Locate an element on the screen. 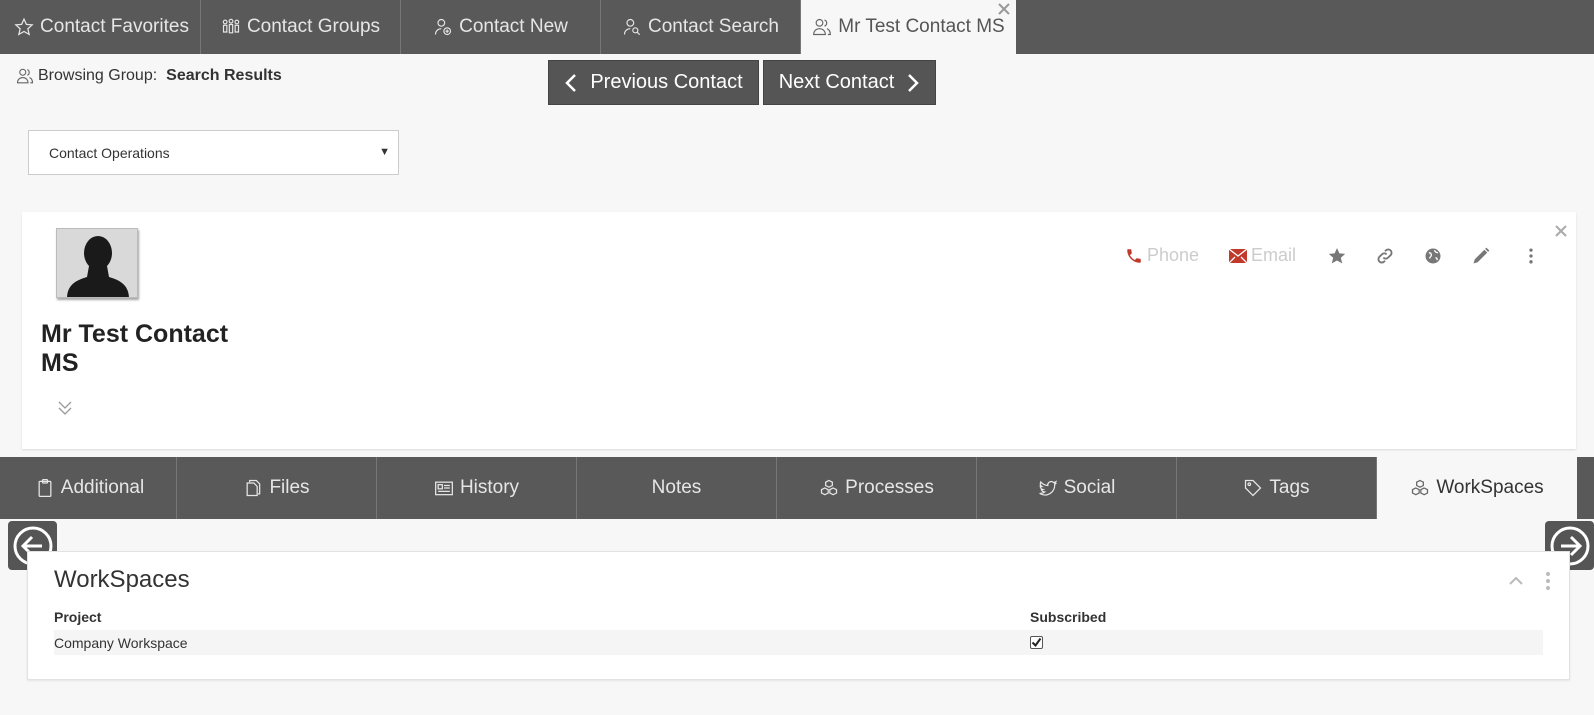  browsing-group-name: Search Results is located at coordinates (224, 75).